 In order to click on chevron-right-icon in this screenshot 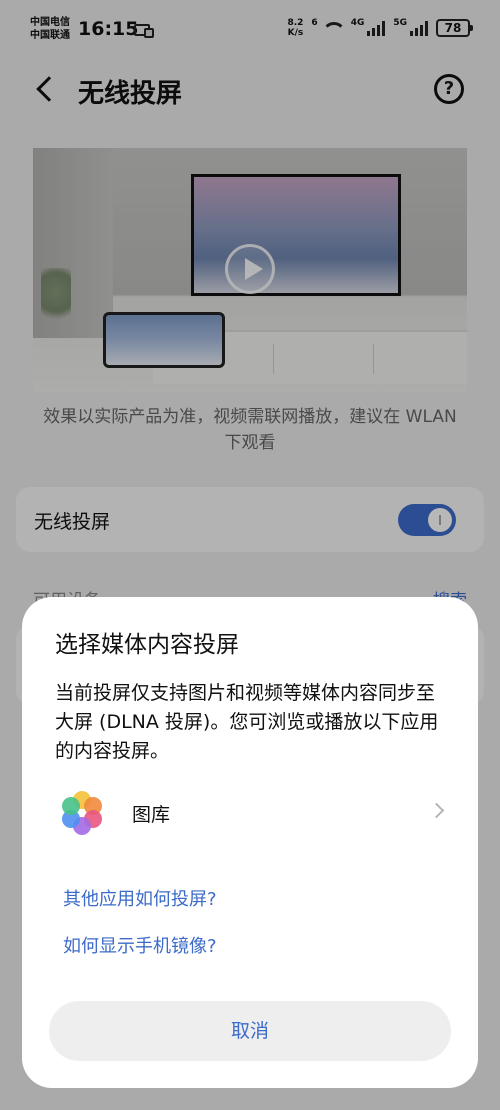, I will do `click(436, 810)`.